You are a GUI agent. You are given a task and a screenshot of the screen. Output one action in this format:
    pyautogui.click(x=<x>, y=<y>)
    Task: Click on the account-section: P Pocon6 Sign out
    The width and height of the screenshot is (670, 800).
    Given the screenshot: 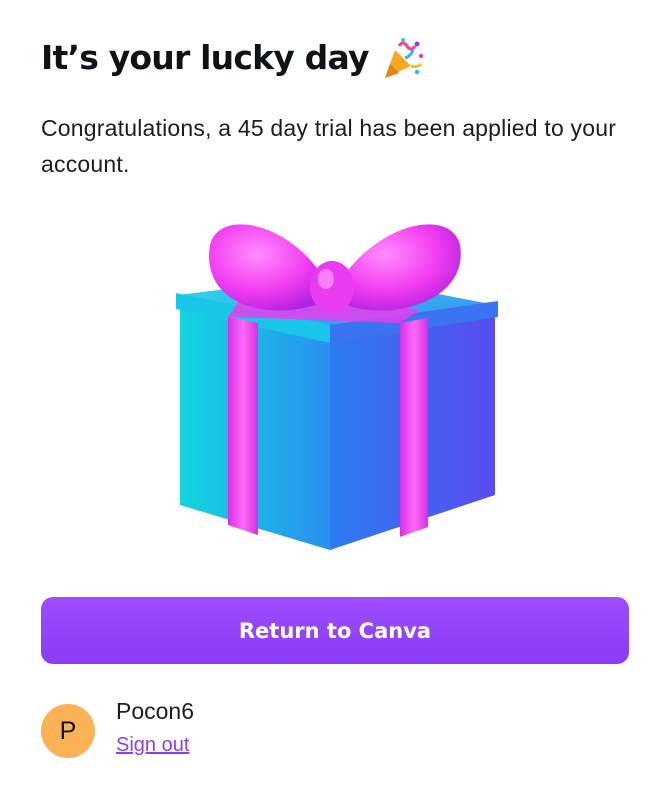 What is the action you would take?
    pyautogui.click(x=117, y=727)
    